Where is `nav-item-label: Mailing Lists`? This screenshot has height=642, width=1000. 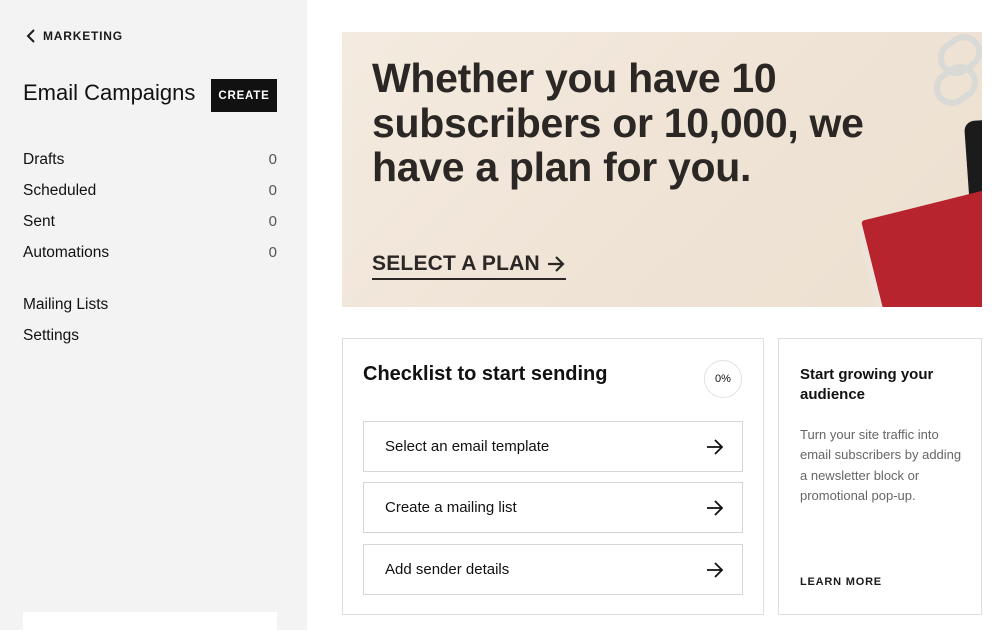 nav-item-label: Mailing Lists is located at coordinates (66, 304).